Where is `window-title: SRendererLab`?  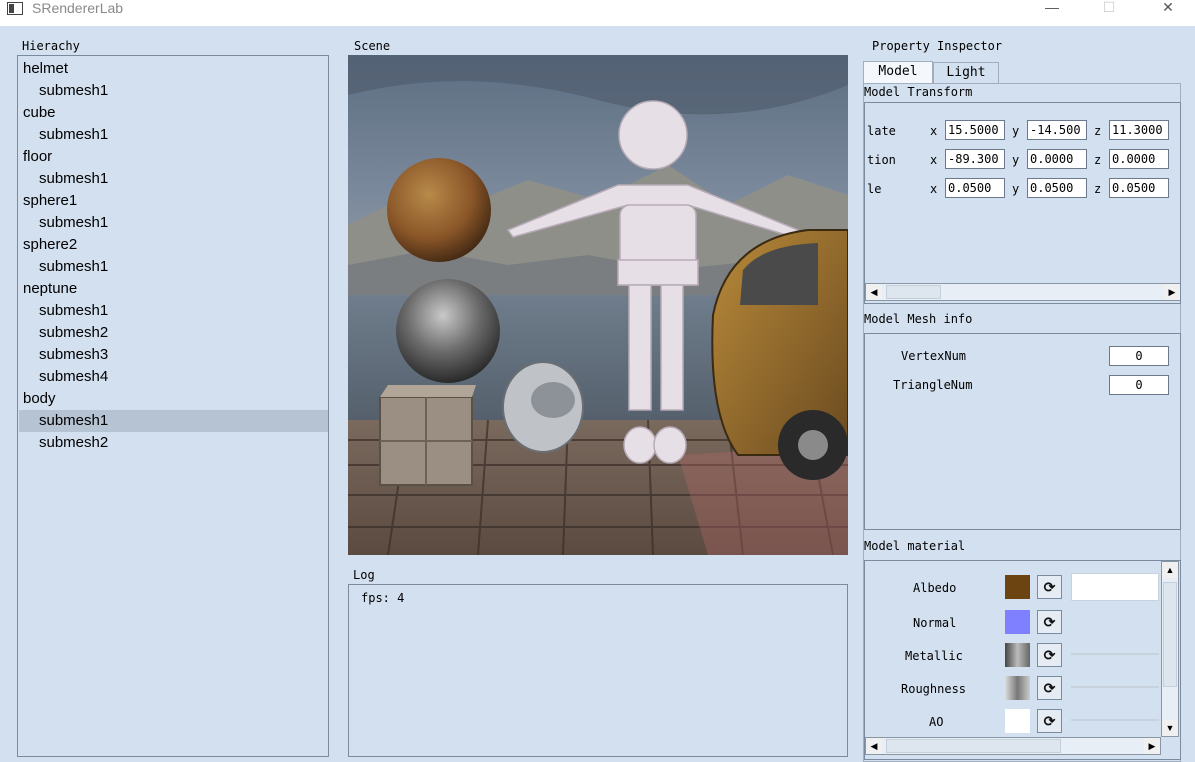
window-title: SRendererLab is located at coordinates (78, 8).